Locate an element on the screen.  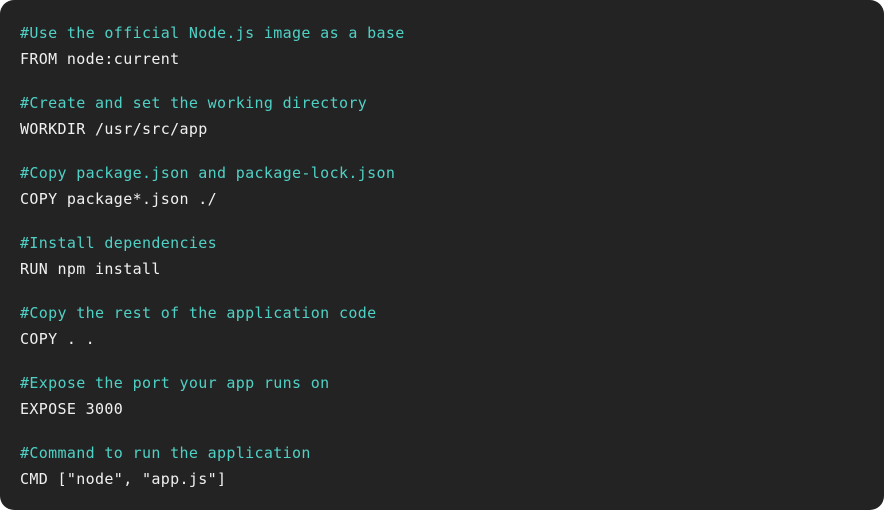
code-instruction: FROM node:current is located at coordinates (100, 59).